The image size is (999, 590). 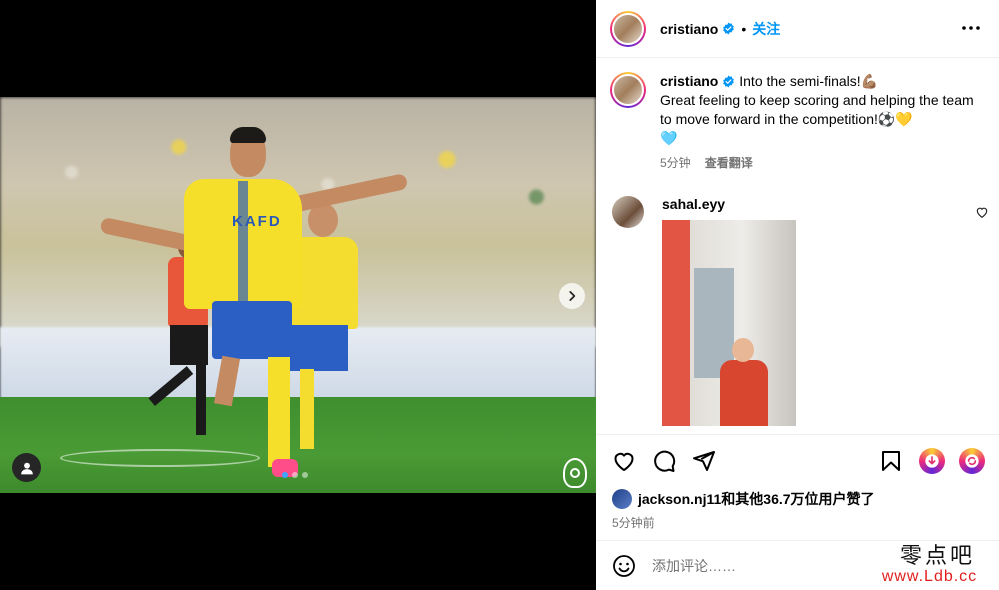 I want to click on photo-referee-shorts, so click(x=189, y=345).